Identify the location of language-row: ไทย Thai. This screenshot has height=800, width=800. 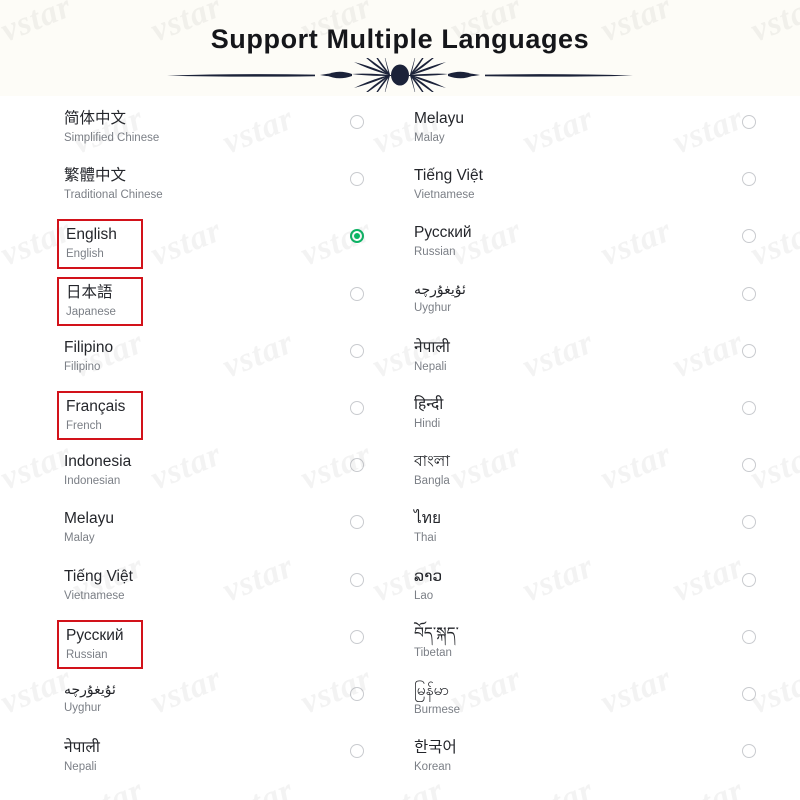
(585, 533).